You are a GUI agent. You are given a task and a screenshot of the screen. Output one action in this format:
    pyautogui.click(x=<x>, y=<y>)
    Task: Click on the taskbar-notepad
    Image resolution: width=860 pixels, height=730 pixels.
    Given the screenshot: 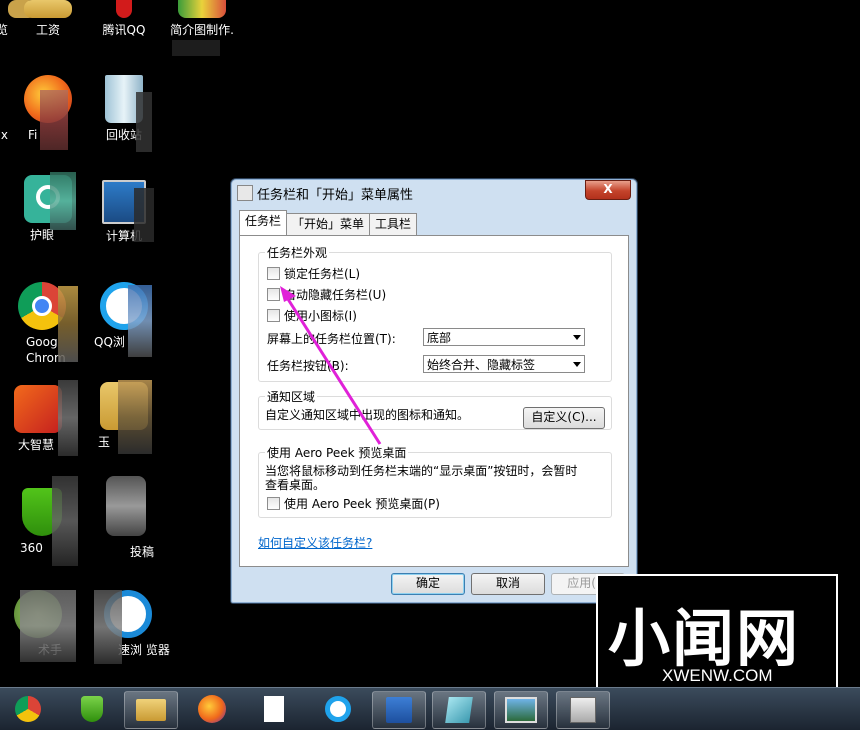 What is the action you would take?
    pyautogui.click(x=459, y=710)
    